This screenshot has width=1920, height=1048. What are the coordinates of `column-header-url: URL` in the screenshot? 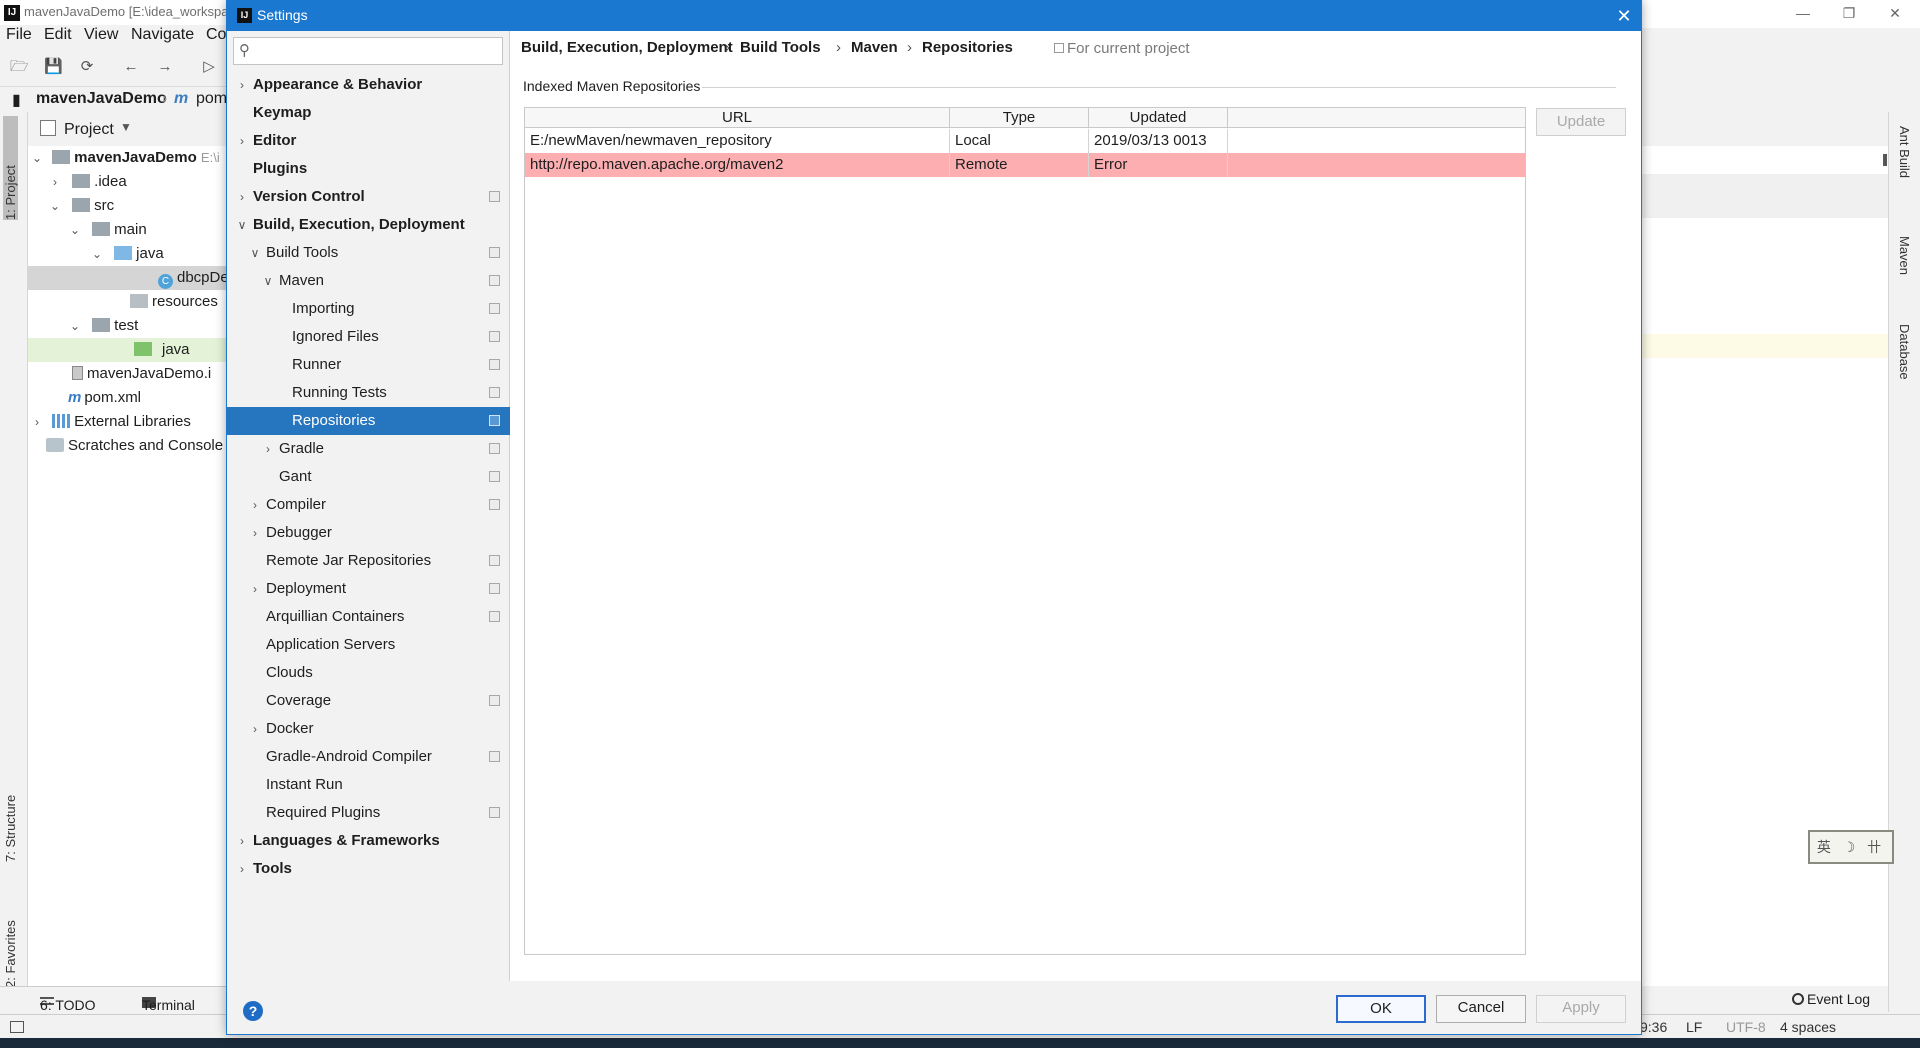 It's located at (737, 118).